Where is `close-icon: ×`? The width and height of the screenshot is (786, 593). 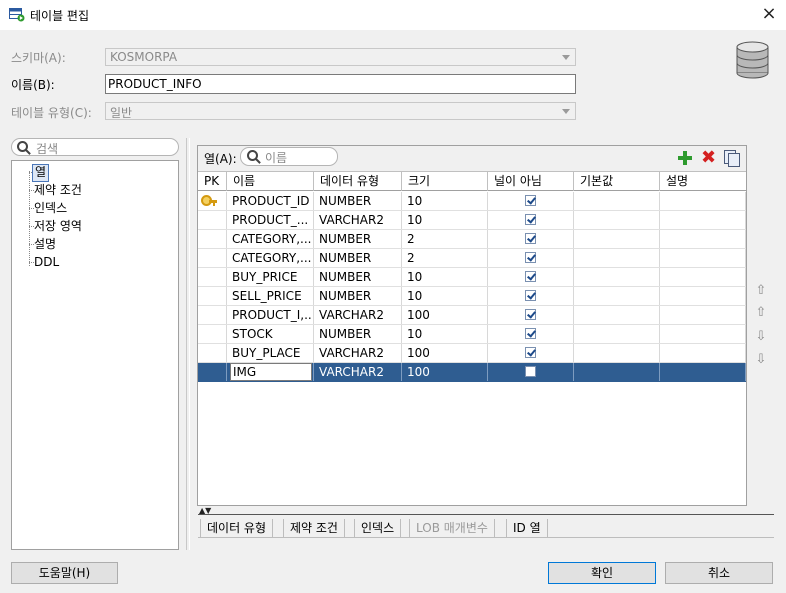
close-icon: × is located at coordinates (769, 14).